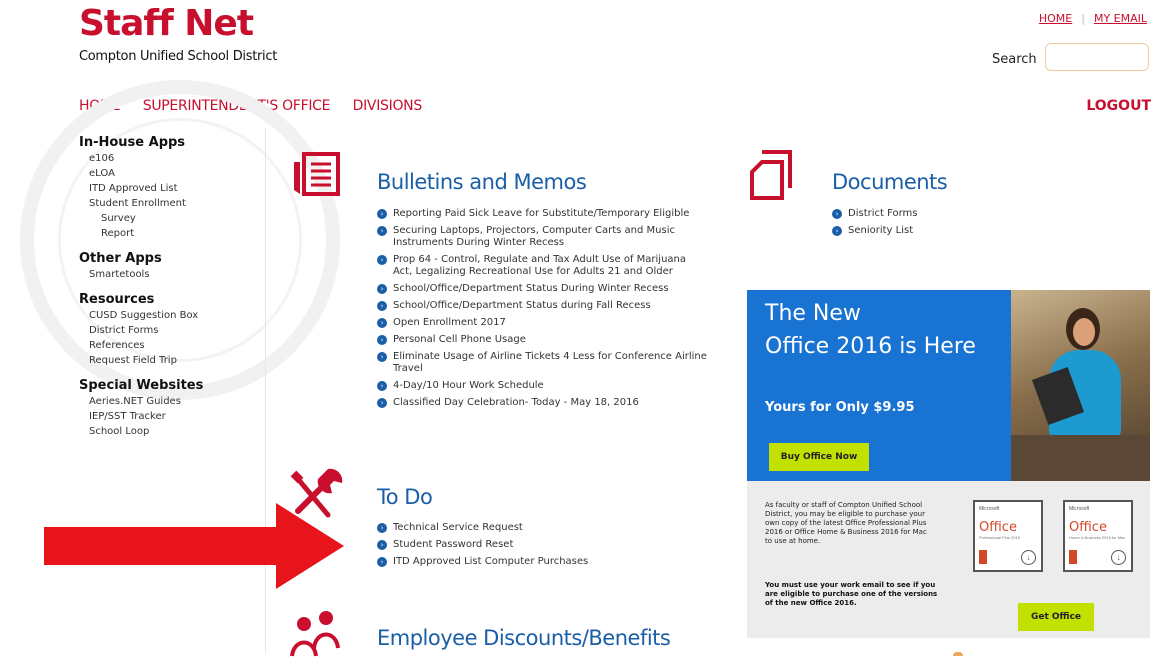 This screenshot has width=1161, height=657. Describe the element at coordinates (141, 345) in the screenshot. I see `sidebar-item-references: References` at that location.